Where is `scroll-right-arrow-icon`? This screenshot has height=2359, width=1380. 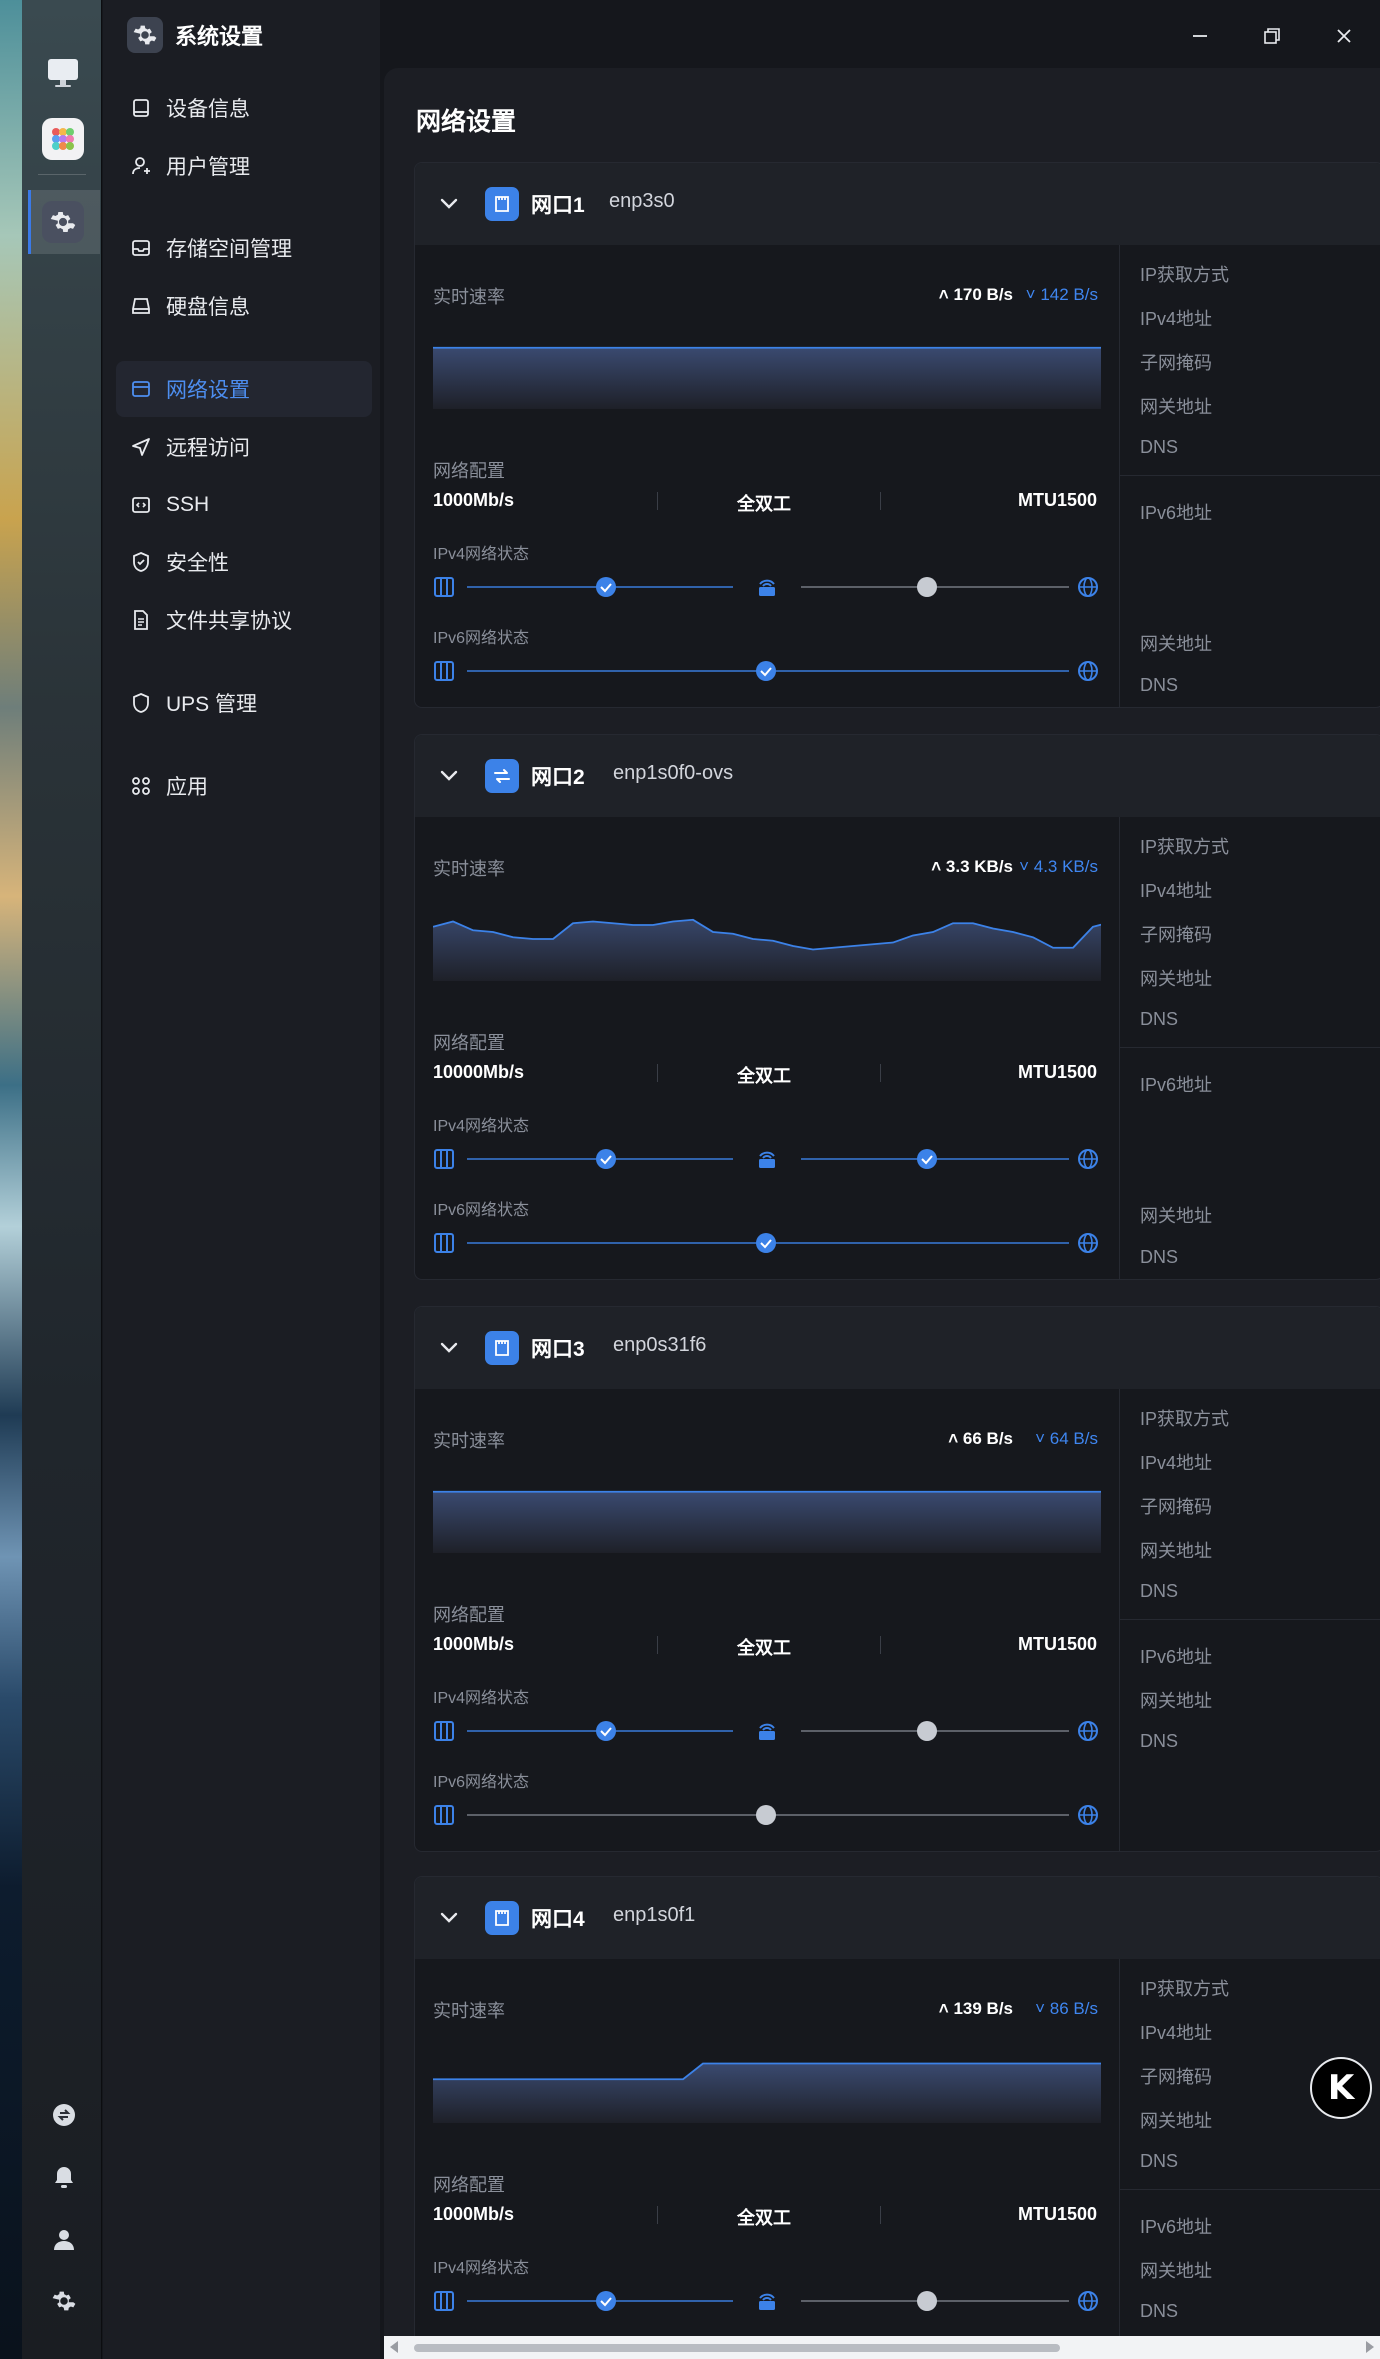
scroll-right-arrow-icon is located at coordinates (1370, 2347).